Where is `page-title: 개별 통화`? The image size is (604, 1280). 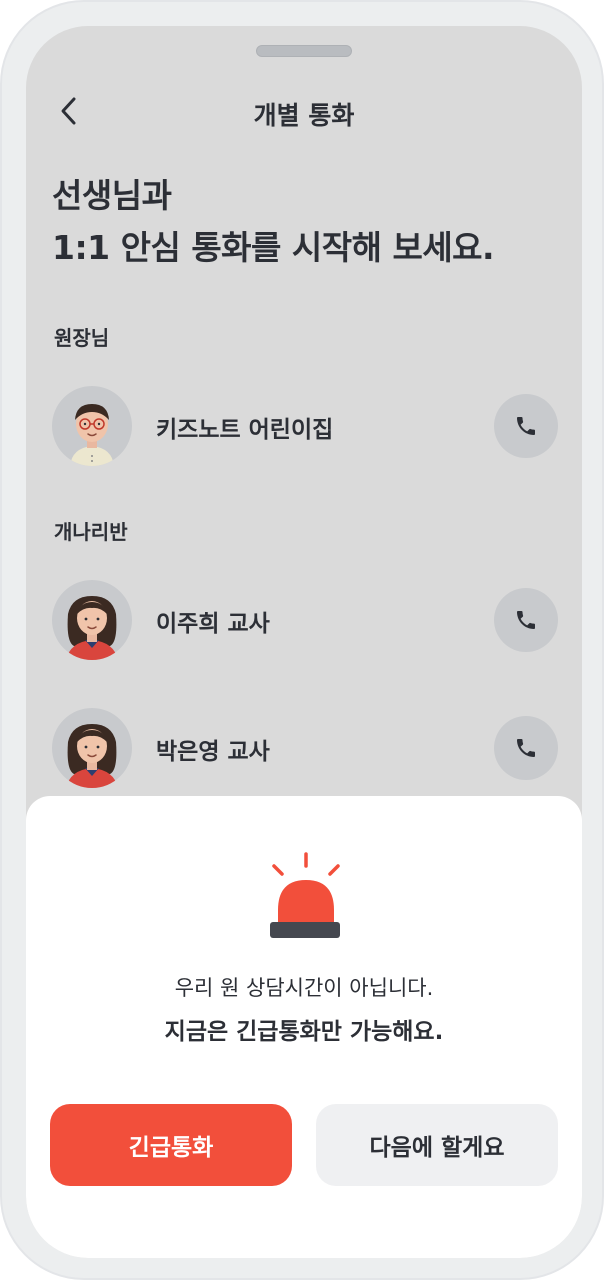 page-title: 개별 통화 is located at coordinates (304, 115).